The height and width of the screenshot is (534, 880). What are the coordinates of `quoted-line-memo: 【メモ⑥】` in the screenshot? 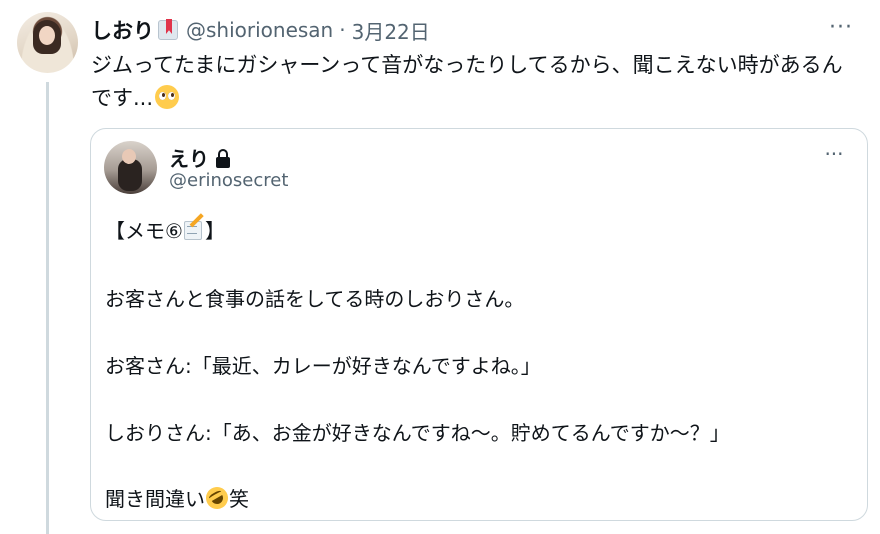 It's located at (165, 228).